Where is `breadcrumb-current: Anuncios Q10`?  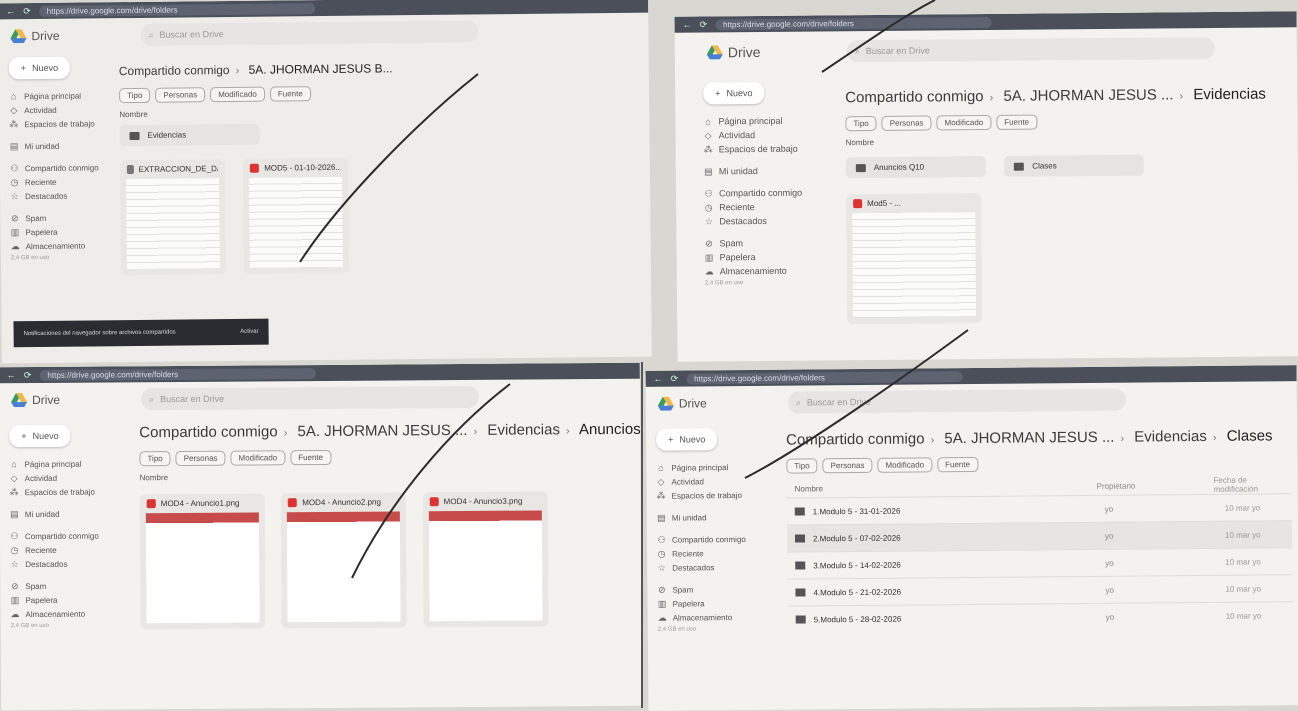
breadcrumb-current: Anuncios Q10 is located at coordinates (610, 430).